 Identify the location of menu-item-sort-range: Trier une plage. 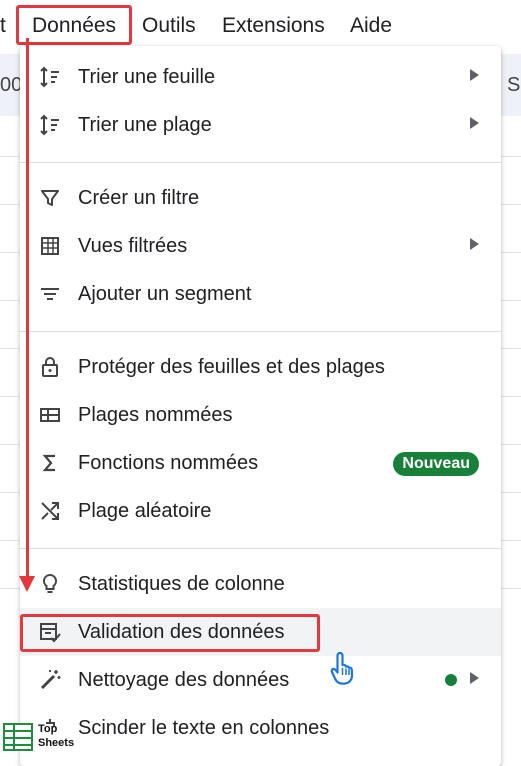
(260, 125).